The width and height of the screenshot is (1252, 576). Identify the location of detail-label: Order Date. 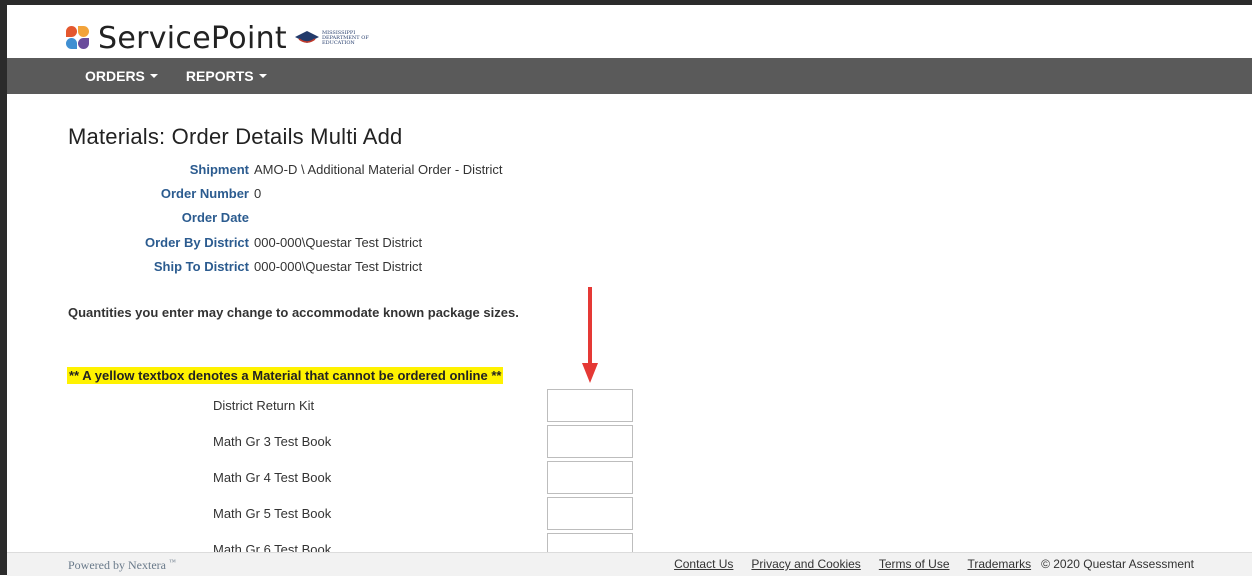
(215, 217).